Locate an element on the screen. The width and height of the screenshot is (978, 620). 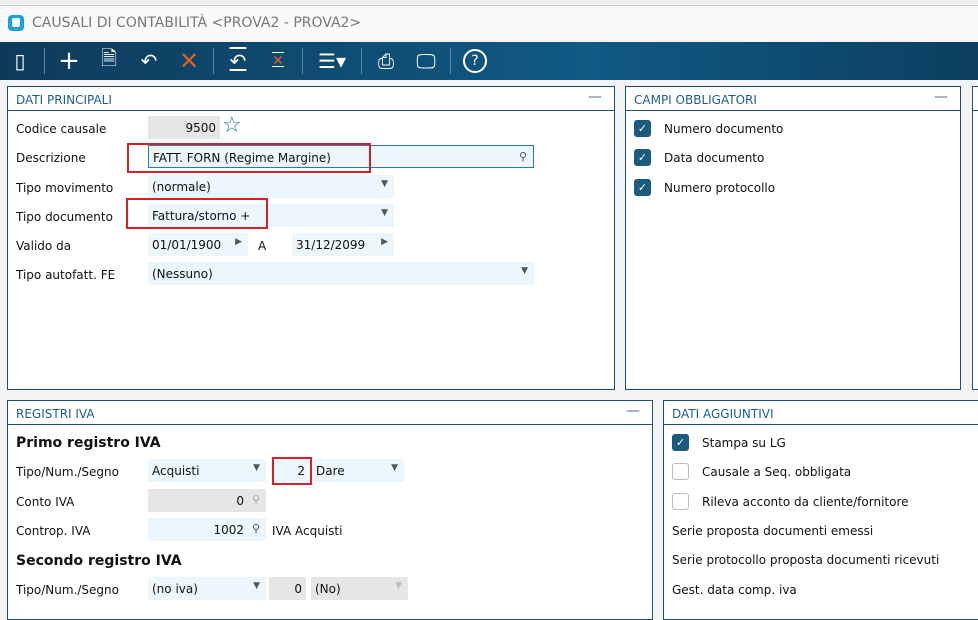
checkbox-numero-documento: ✓ is located at coordinates (642, 128).